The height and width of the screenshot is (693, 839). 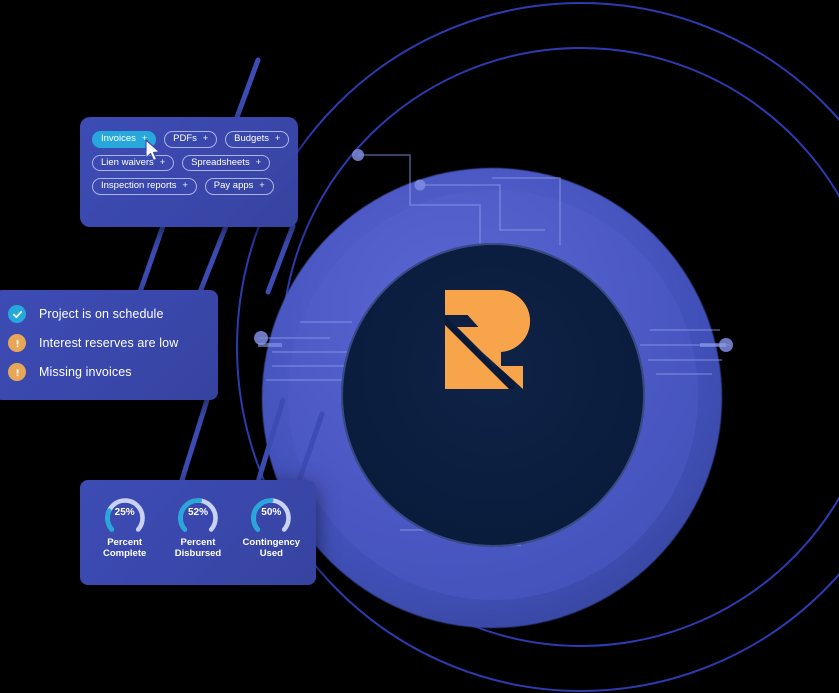 What do you see at coordinates (118, 138) in the screenshot?
I see `chip-label: Invoices` at bounding box center [118, 138].